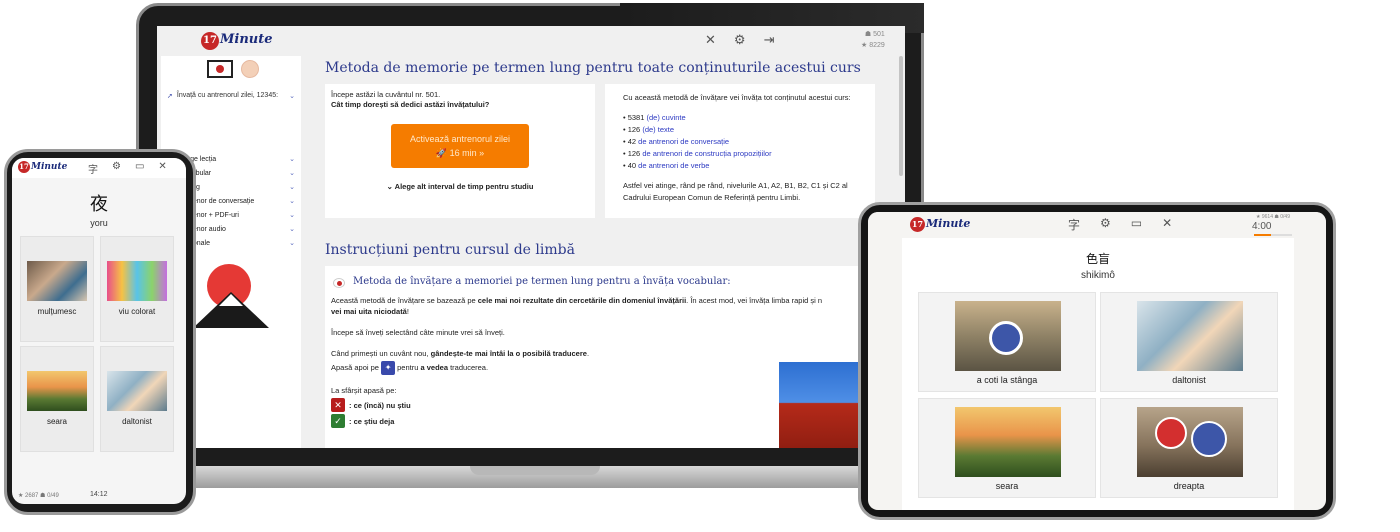 The width and height of the screenshot is (1400, 532). Describe the element at coordinates (1007, 486) in the screenshot. I see `tile-label: seara` at that location.